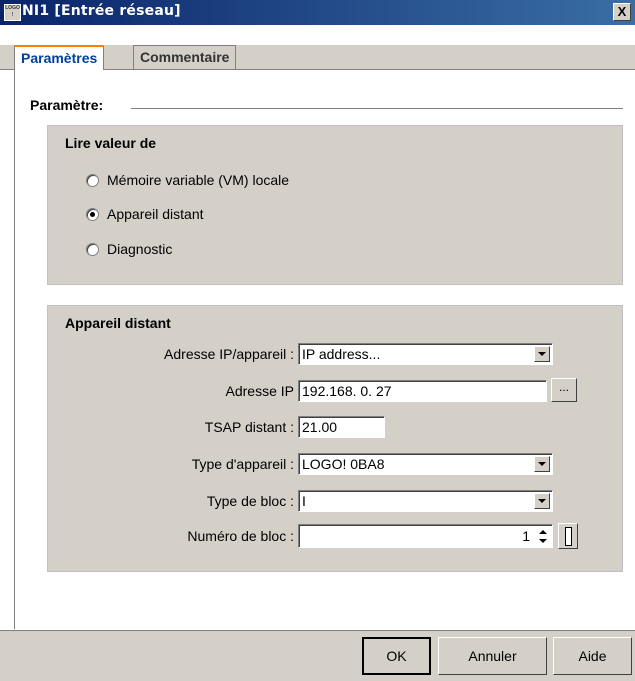  I want to click on ok-button: OK, so click(396, 656).